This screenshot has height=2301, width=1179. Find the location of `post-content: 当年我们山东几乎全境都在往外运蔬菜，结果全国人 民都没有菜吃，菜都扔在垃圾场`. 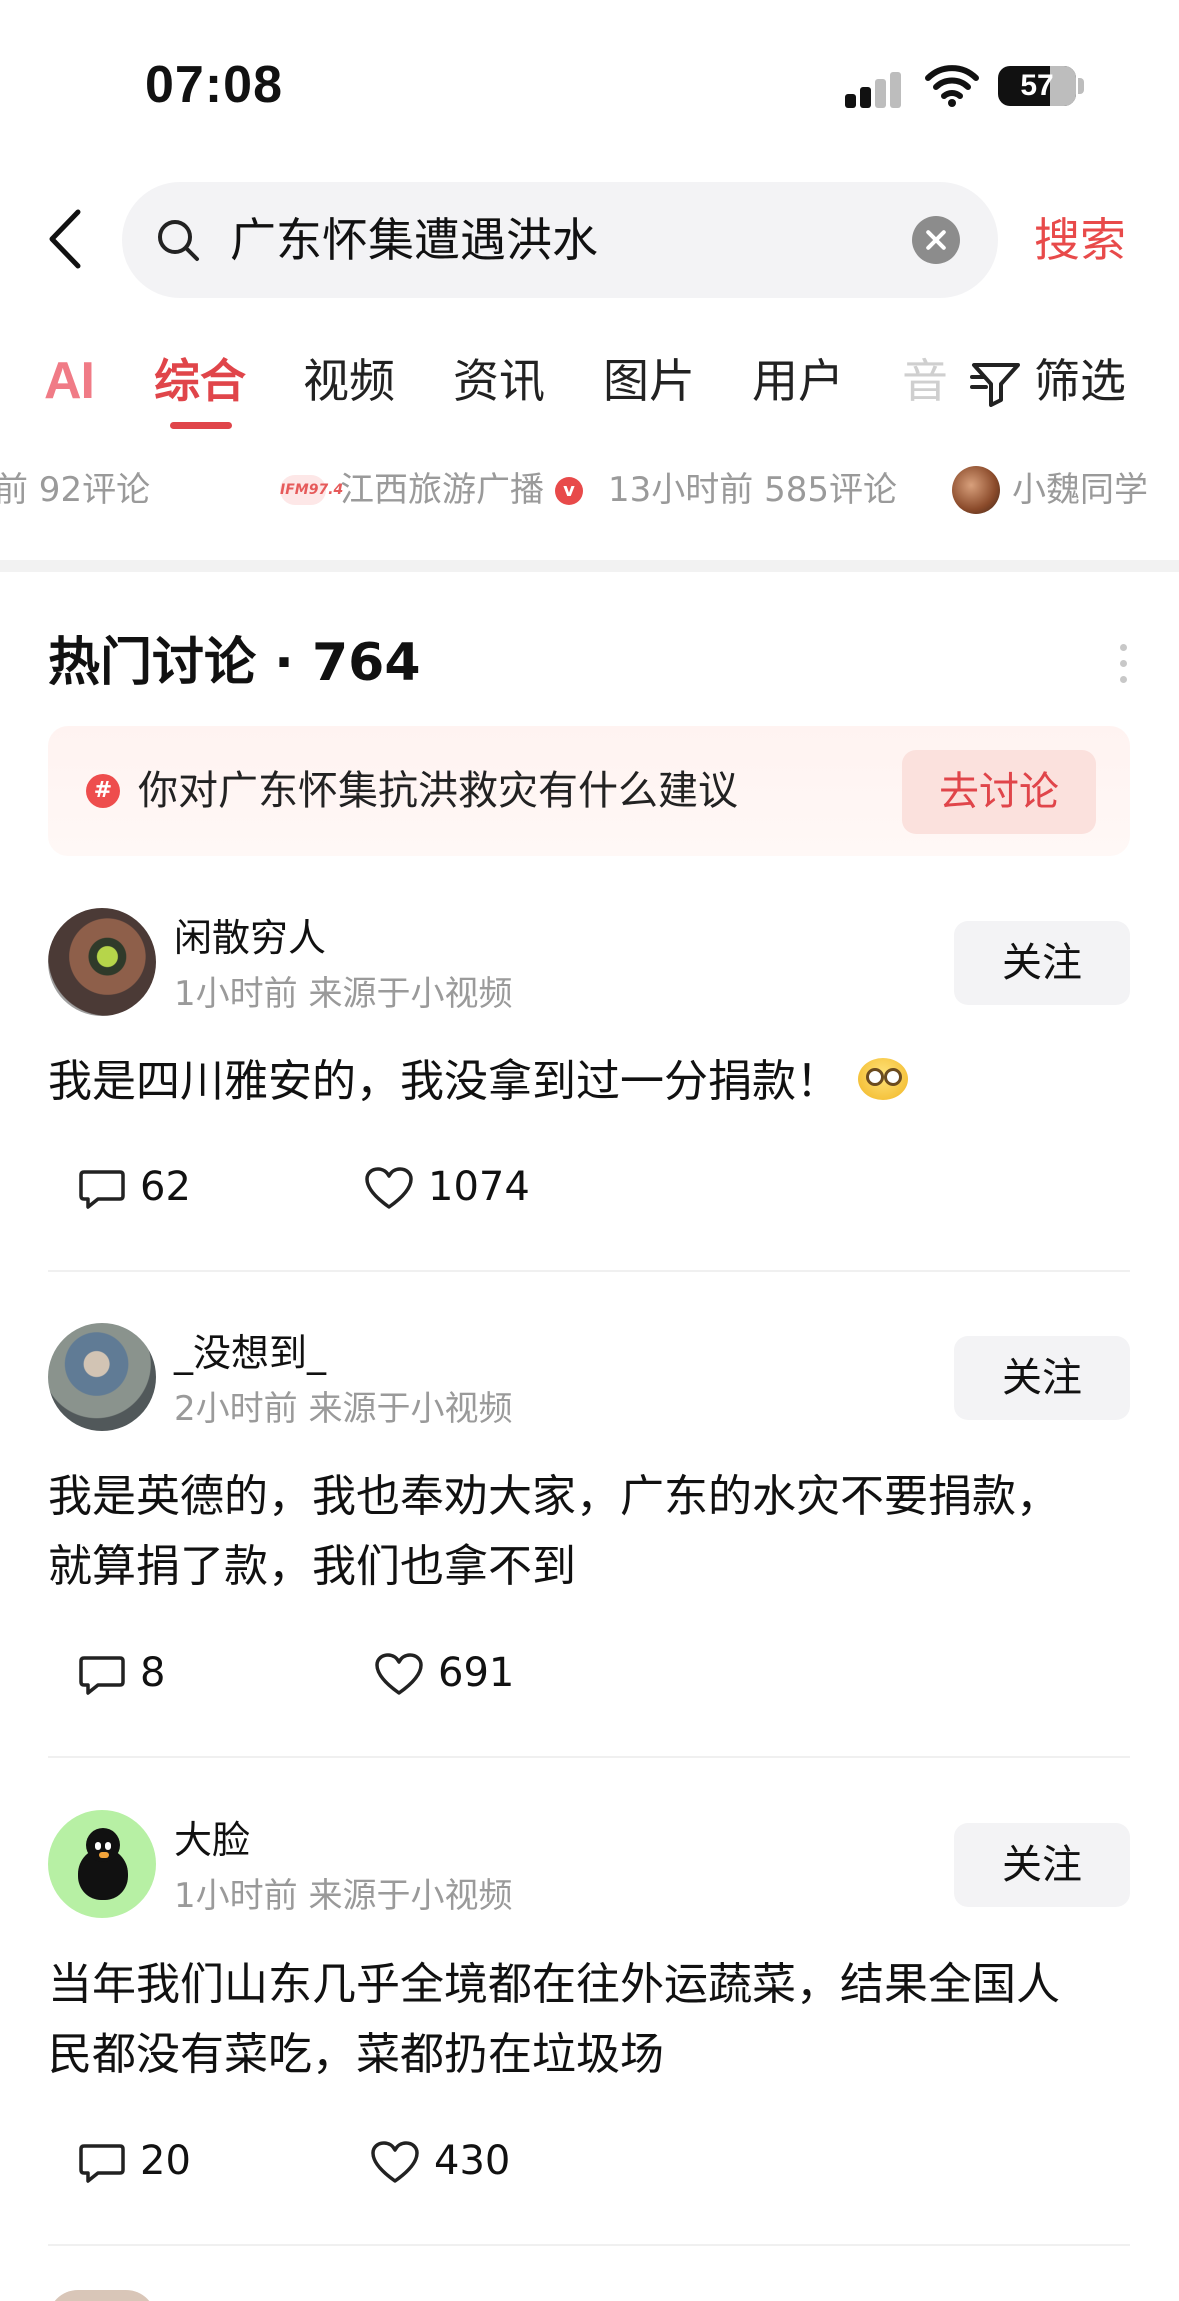

post-content: 当年我们山东几乎全境都在往外运蔬菜，结果全国人 民都没有菜吃，菜都扔在垃圾场 is located at coordinates (593, 2020).